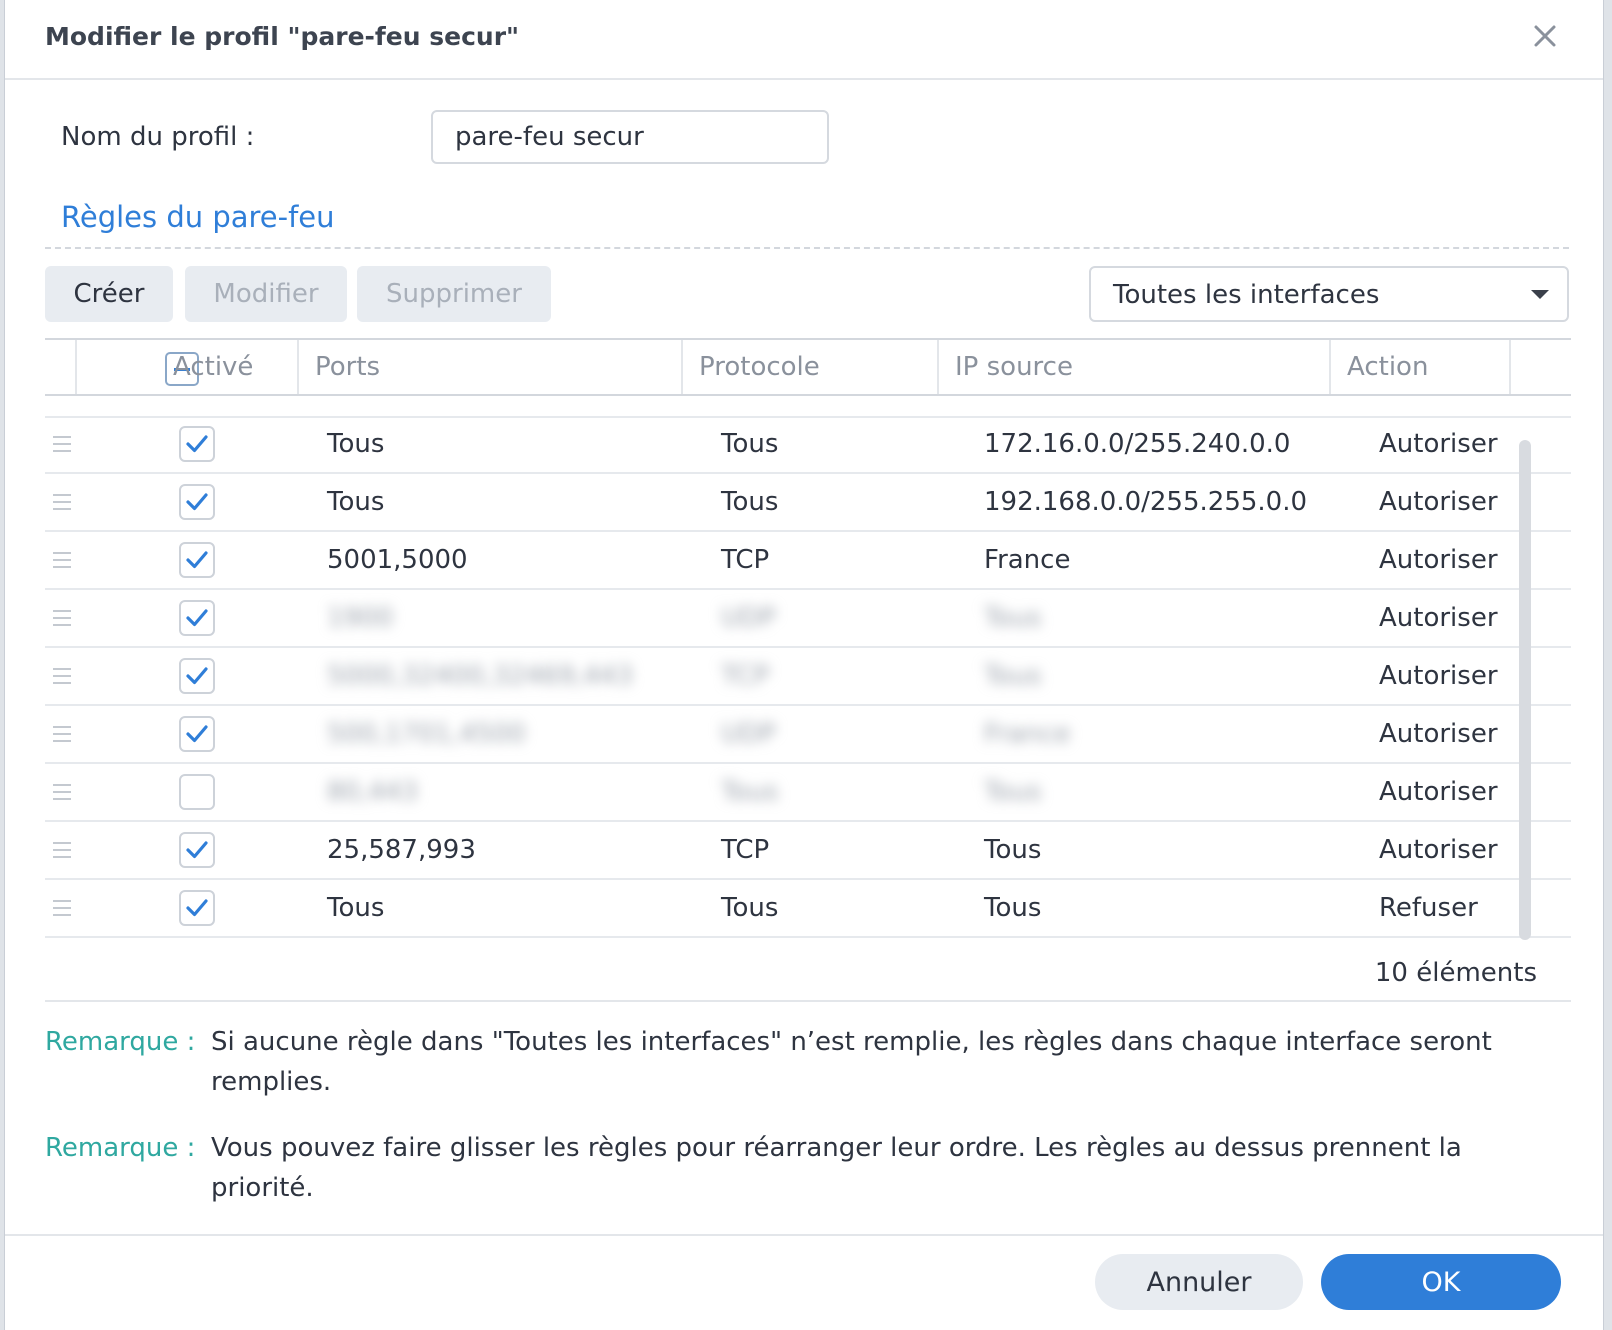  Describe the element at coordinates (426, 734) in the screenshot. I see `cell-ports: 500,1701,4500` at that location.